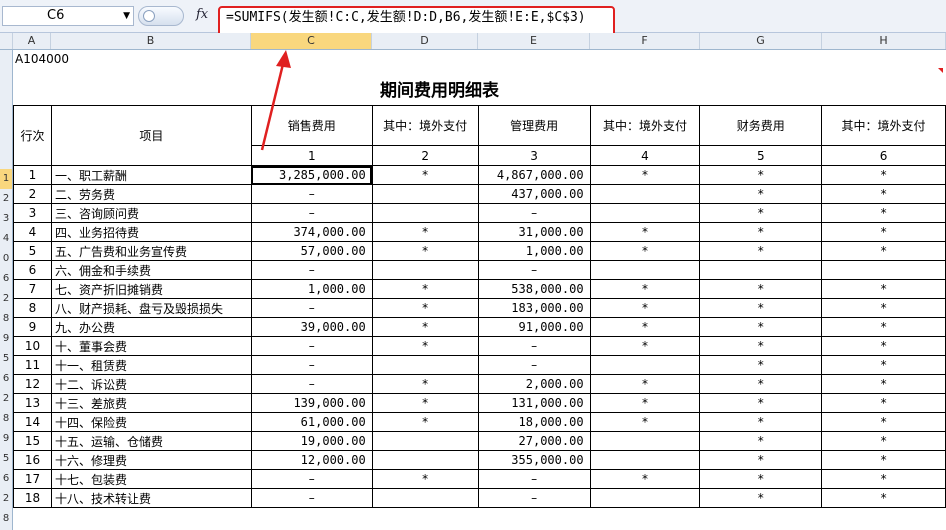 The width and height of the screenshot is (946, 530). I want to click on cell-c3: 538,000.00, so click(534, 289).